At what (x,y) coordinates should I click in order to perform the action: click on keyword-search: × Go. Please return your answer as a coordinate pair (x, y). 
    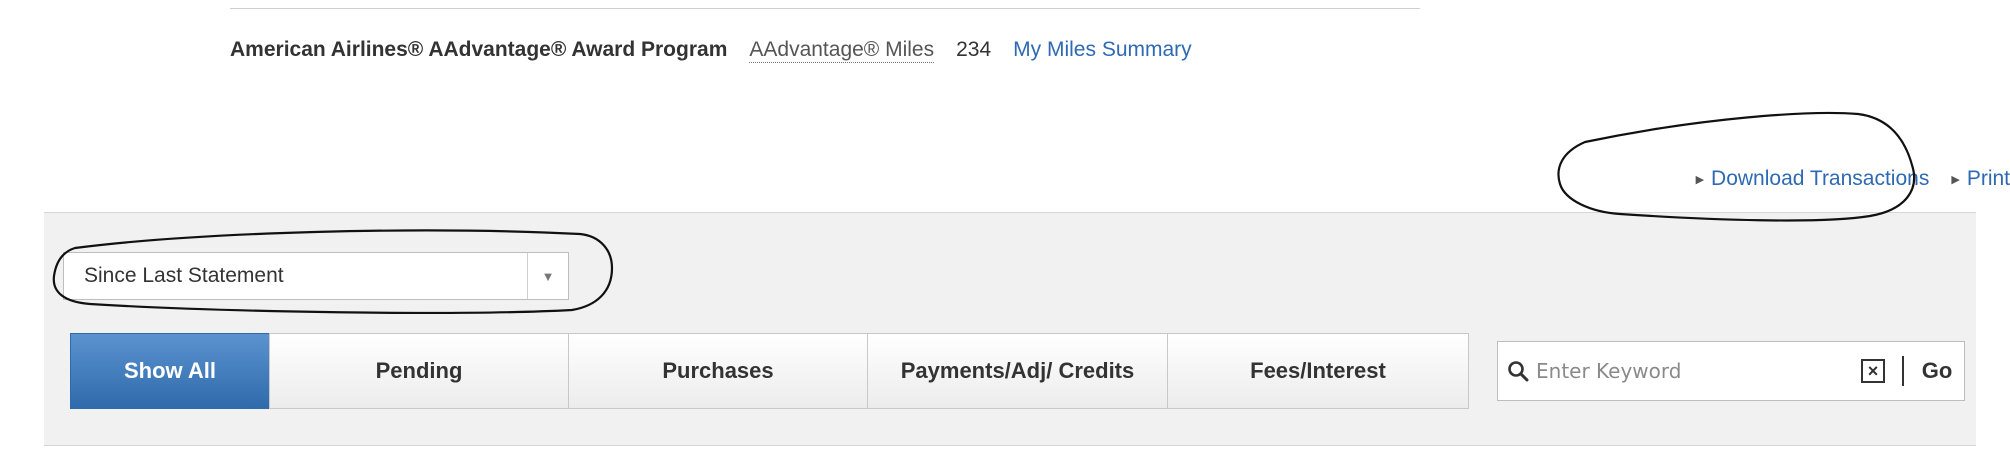
    Looking at the image, I should click on (1731, 371).